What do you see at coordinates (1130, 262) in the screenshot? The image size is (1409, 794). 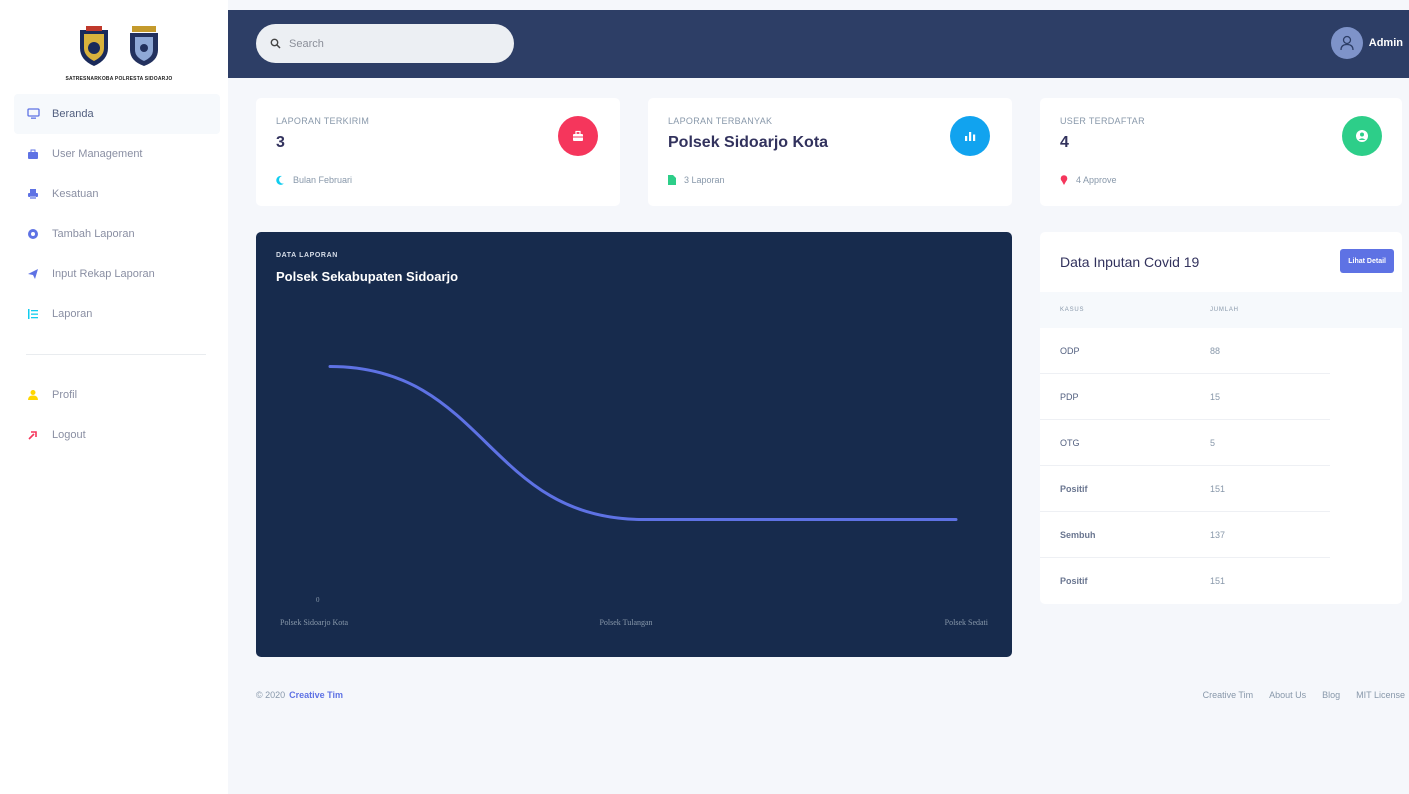 I see `covid-card-title: Data Inputan Covid 19` at bounding box center [1130, 262].